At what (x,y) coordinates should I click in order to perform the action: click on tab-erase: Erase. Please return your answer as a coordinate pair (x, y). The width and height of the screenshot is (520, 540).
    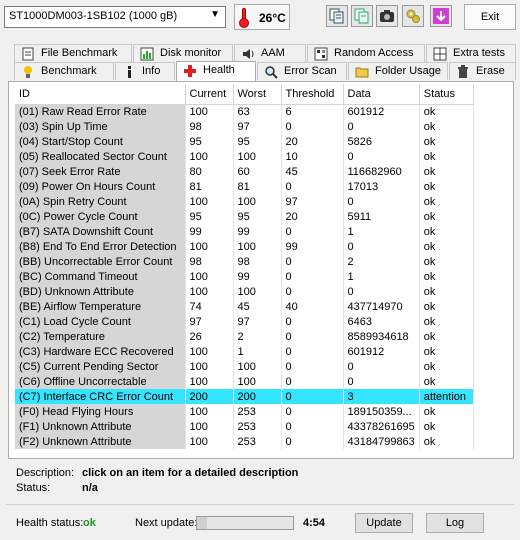
    Looking at the image, I should click on (482, 71).